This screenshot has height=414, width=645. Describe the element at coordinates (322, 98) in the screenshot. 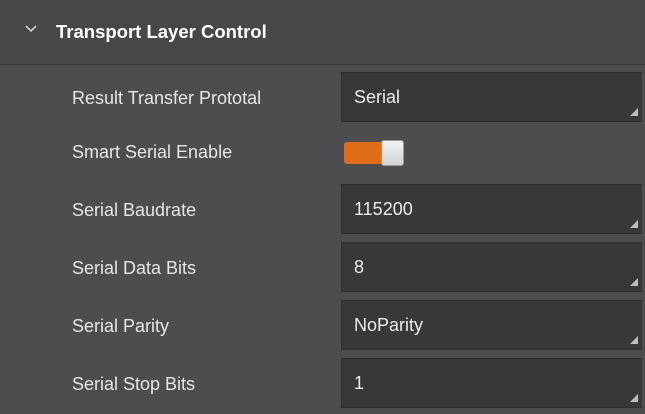

I see `row-result-transfer-protocol: Result Transfer Prototal Serial` at that location.